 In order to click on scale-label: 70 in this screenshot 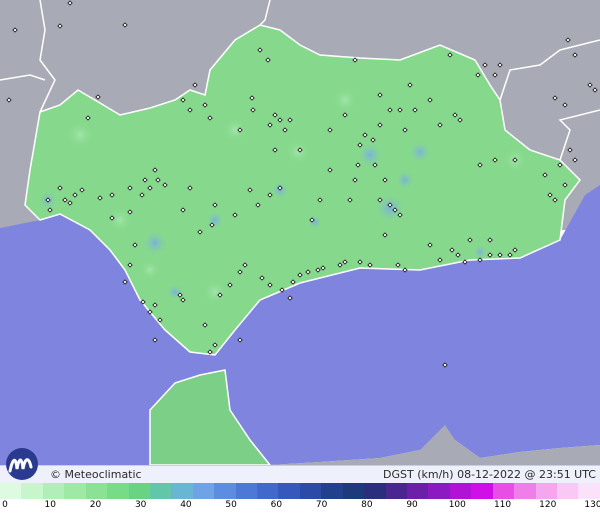, I will do `click(321, 505)`.